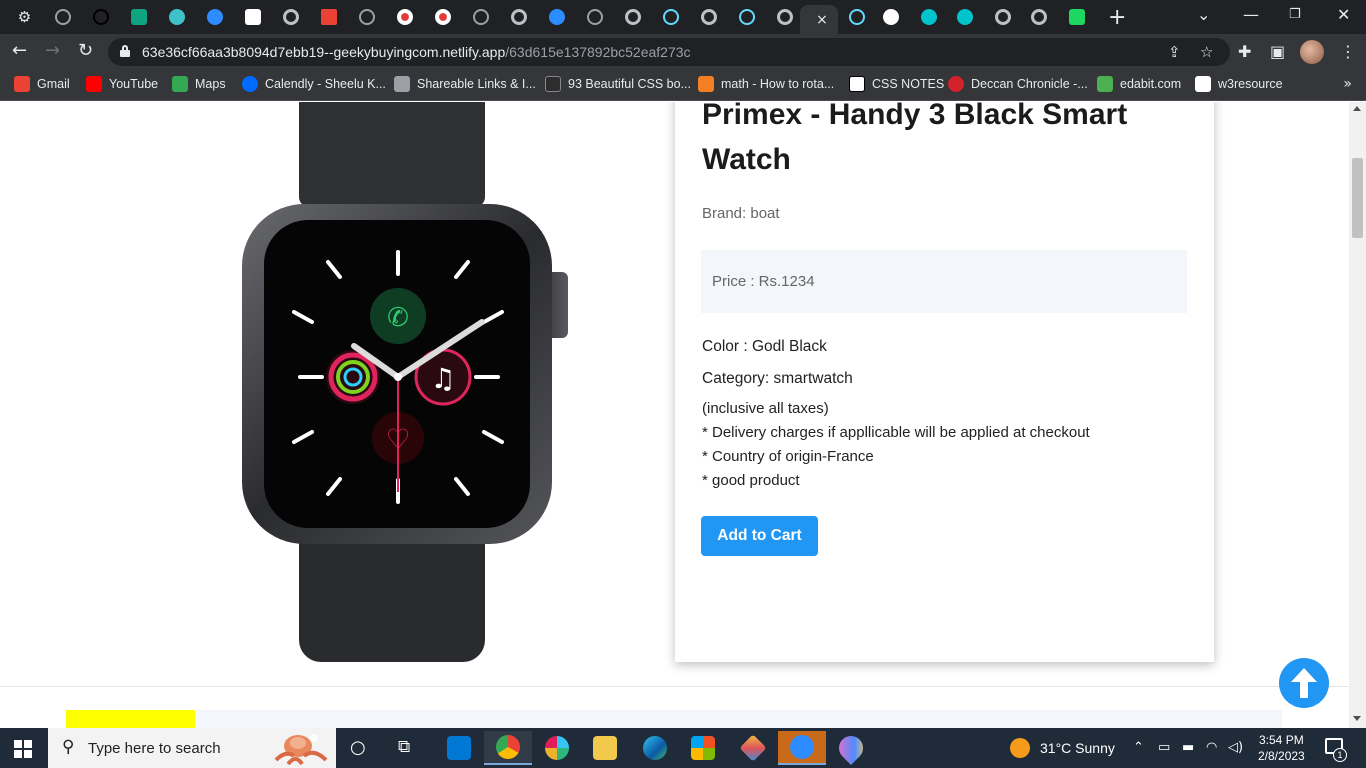  Describe the element at coordinates (1244, 51) in the screenshot. I see `extensions-icon: ✚` at that location.